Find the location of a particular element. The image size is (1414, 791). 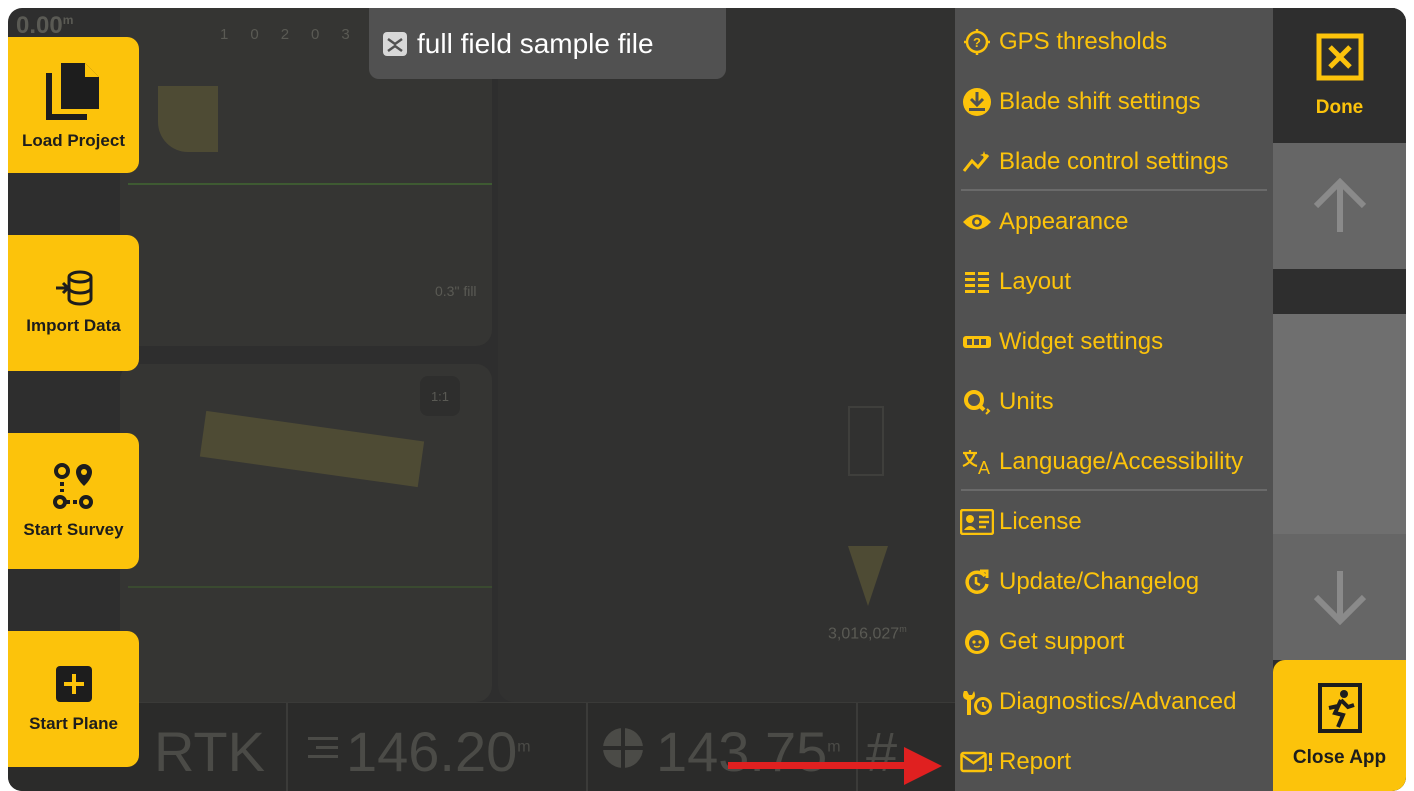

menu-item-label: Widget settings is located at coordinates (1081, 341).